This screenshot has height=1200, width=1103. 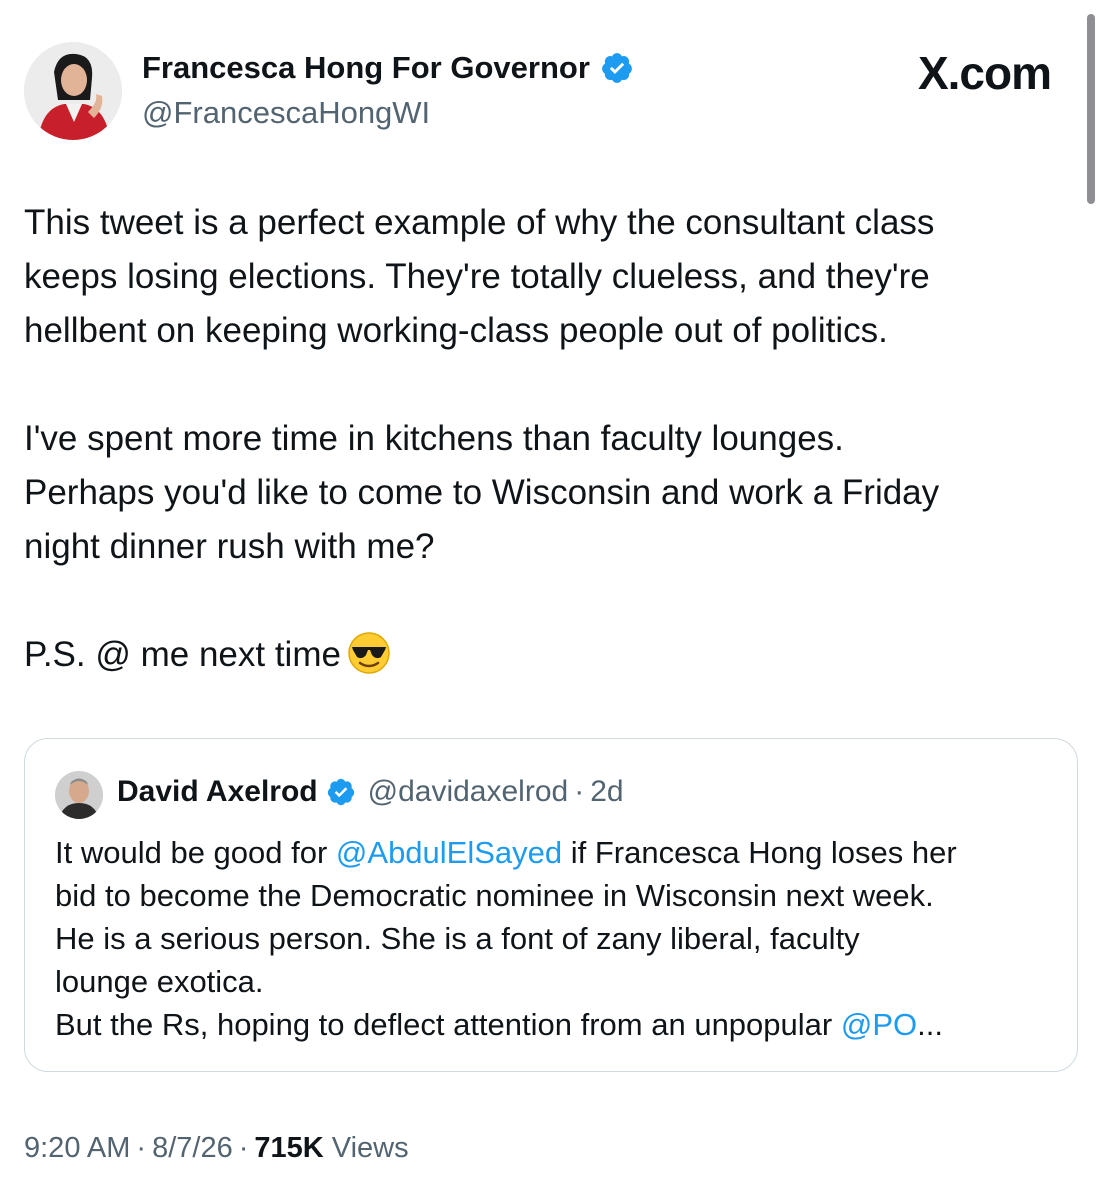 I want to click on tweet-line: night dinner rush with me?, so click(x=229, y=546).